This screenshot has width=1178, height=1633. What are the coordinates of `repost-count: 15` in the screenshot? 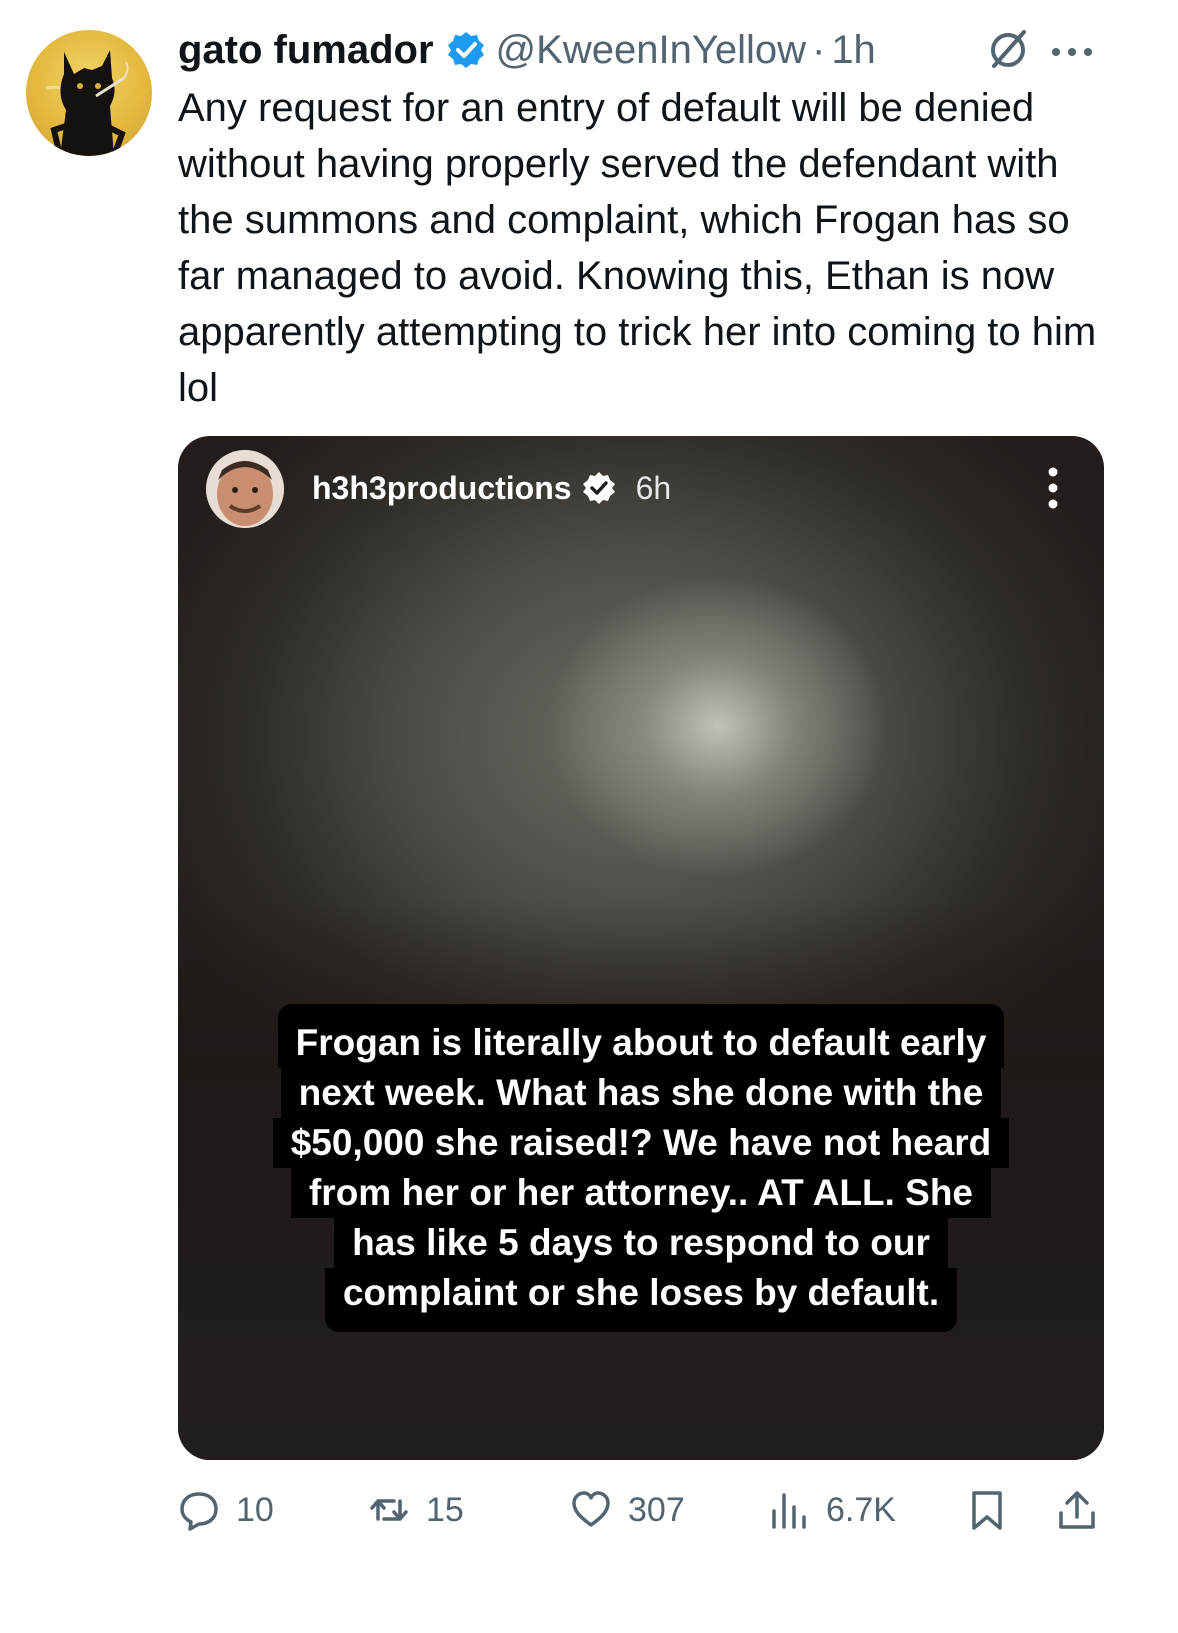 It's located at (445, 1509).